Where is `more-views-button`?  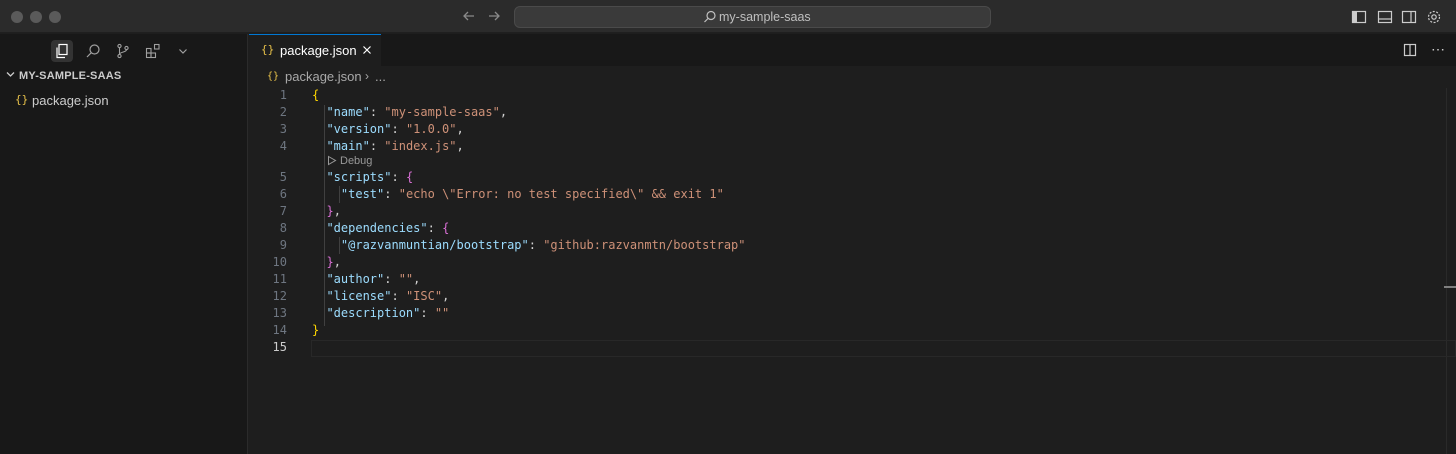 more-views-button is located at coordinates (183, 51).